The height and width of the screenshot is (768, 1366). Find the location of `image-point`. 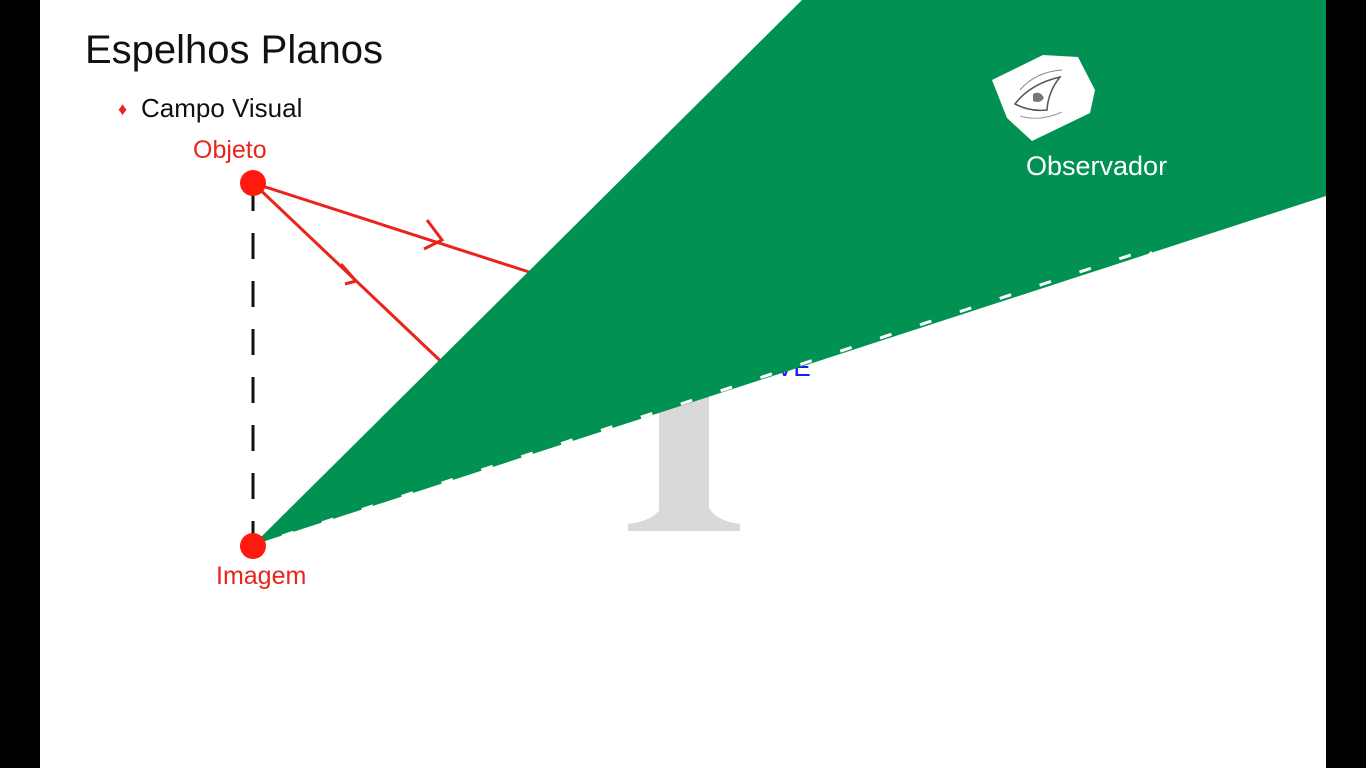

image-point is located at coordinates (253, 546).